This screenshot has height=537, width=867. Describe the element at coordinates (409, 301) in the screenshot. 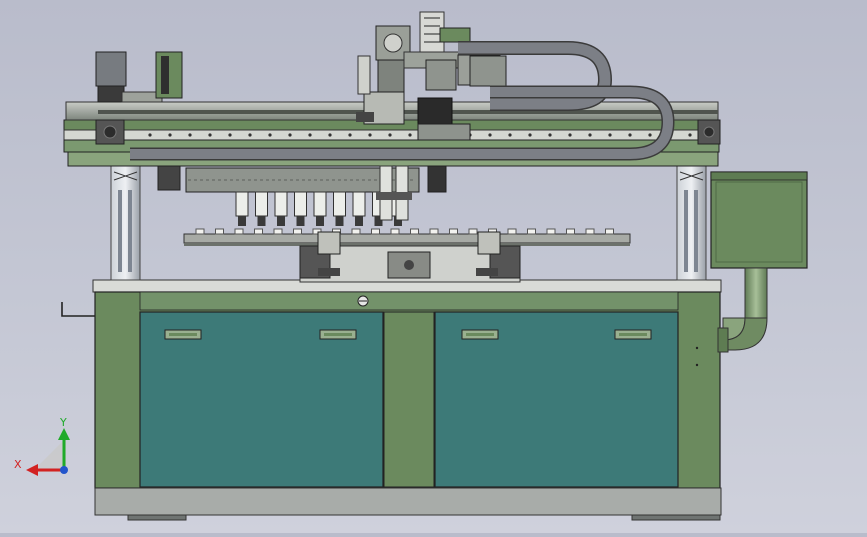

I see `cabinet-rail` at that location.